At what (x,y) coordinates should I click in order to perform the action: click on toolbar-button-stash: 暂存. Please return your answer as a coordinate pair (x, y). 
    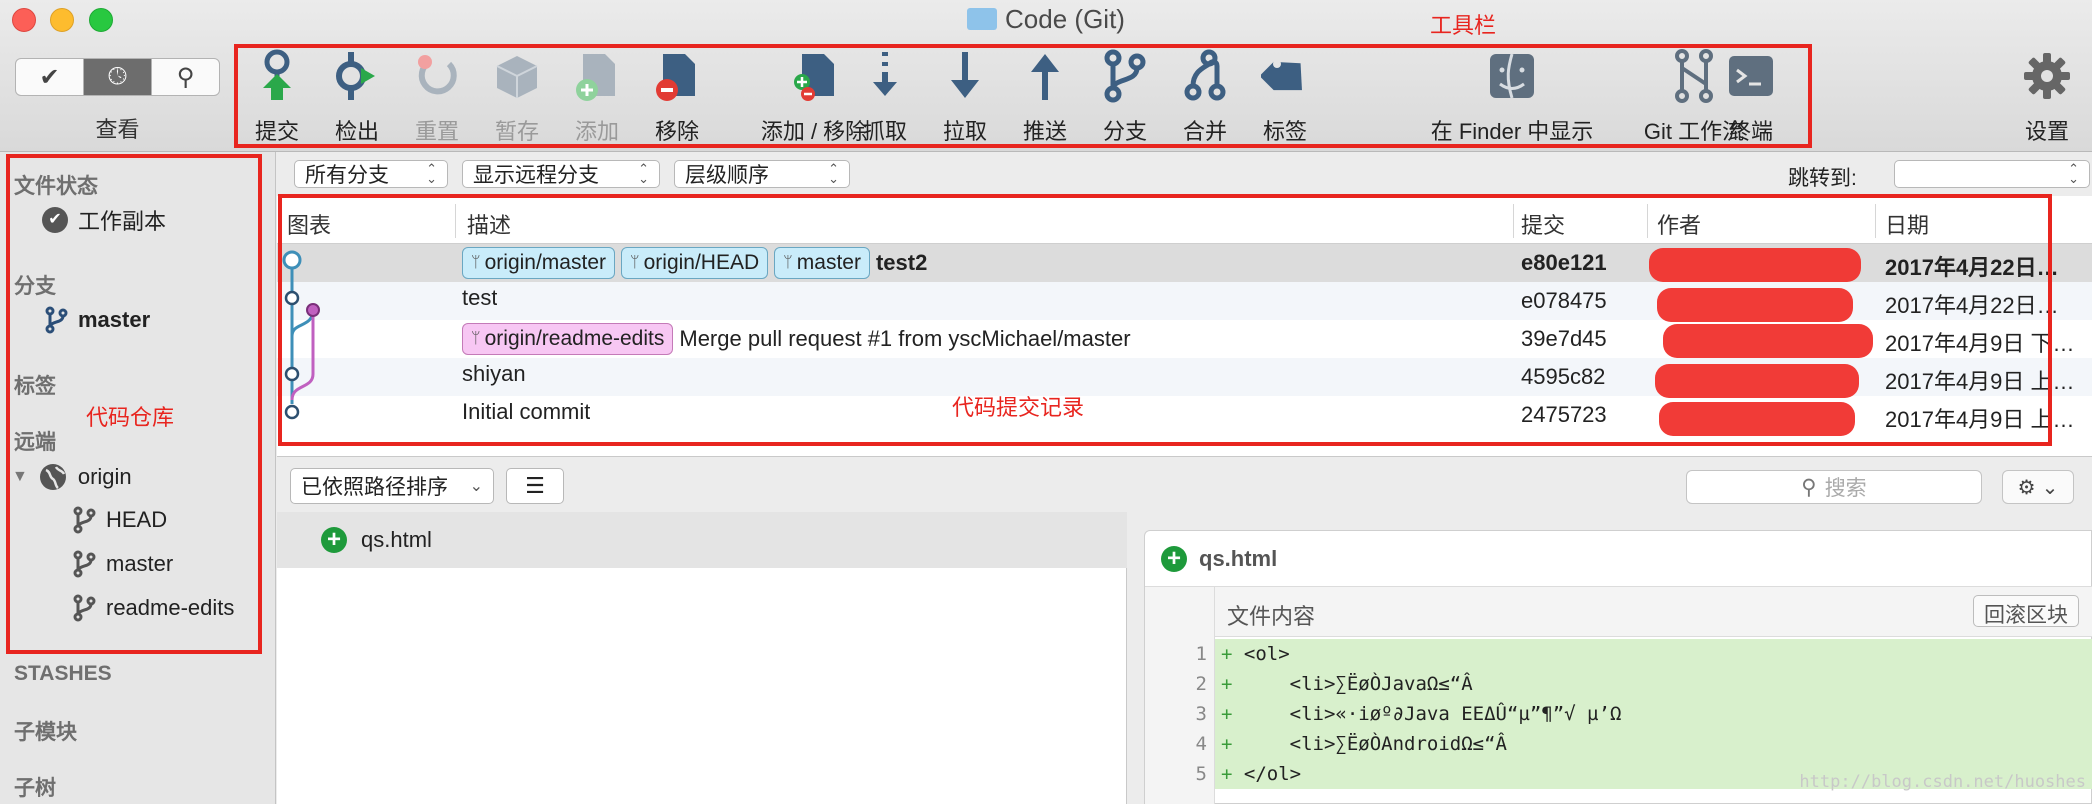
    Looking at the image, I should click on (517, 96).